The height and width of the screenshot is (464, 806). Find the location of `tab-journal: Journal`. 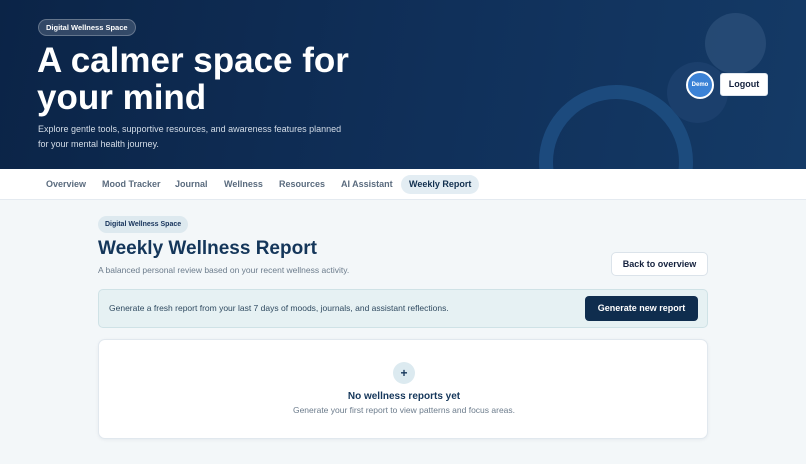

tab-journal: Journal is located at coordinates (191, 184).